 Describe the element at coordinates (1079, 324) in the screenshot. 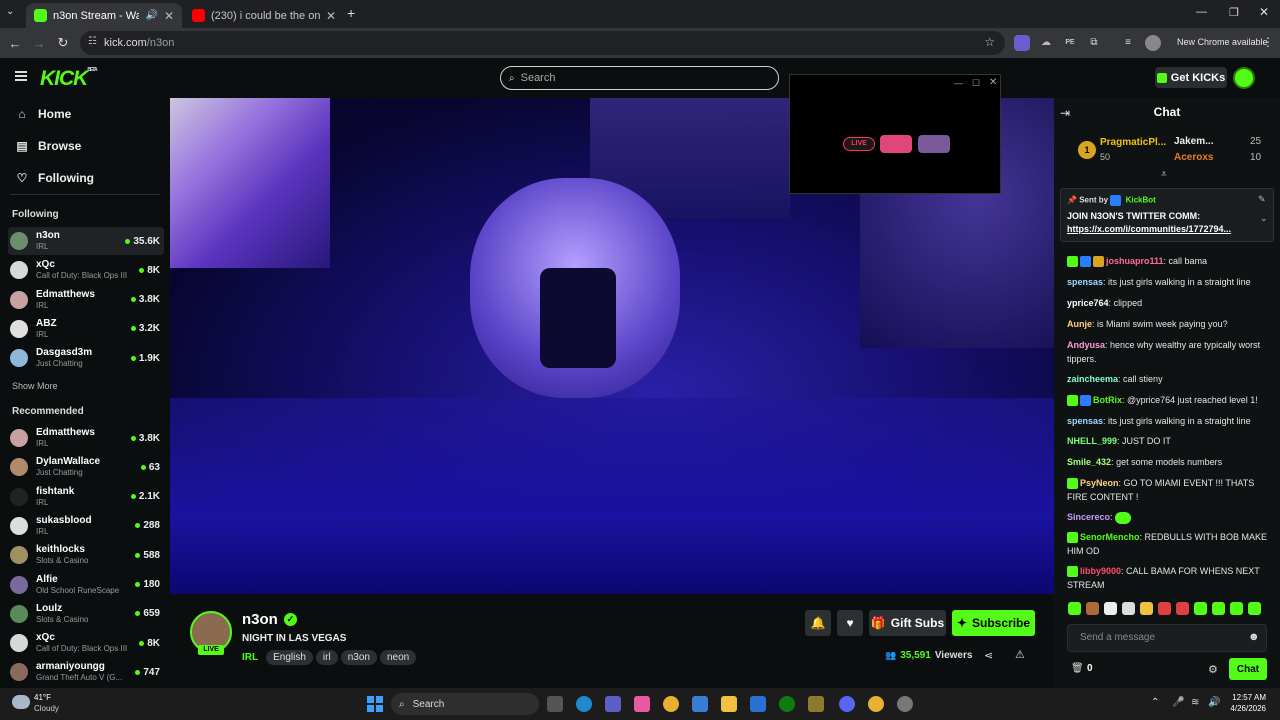

I see `chat-username: Aunje` at that location.